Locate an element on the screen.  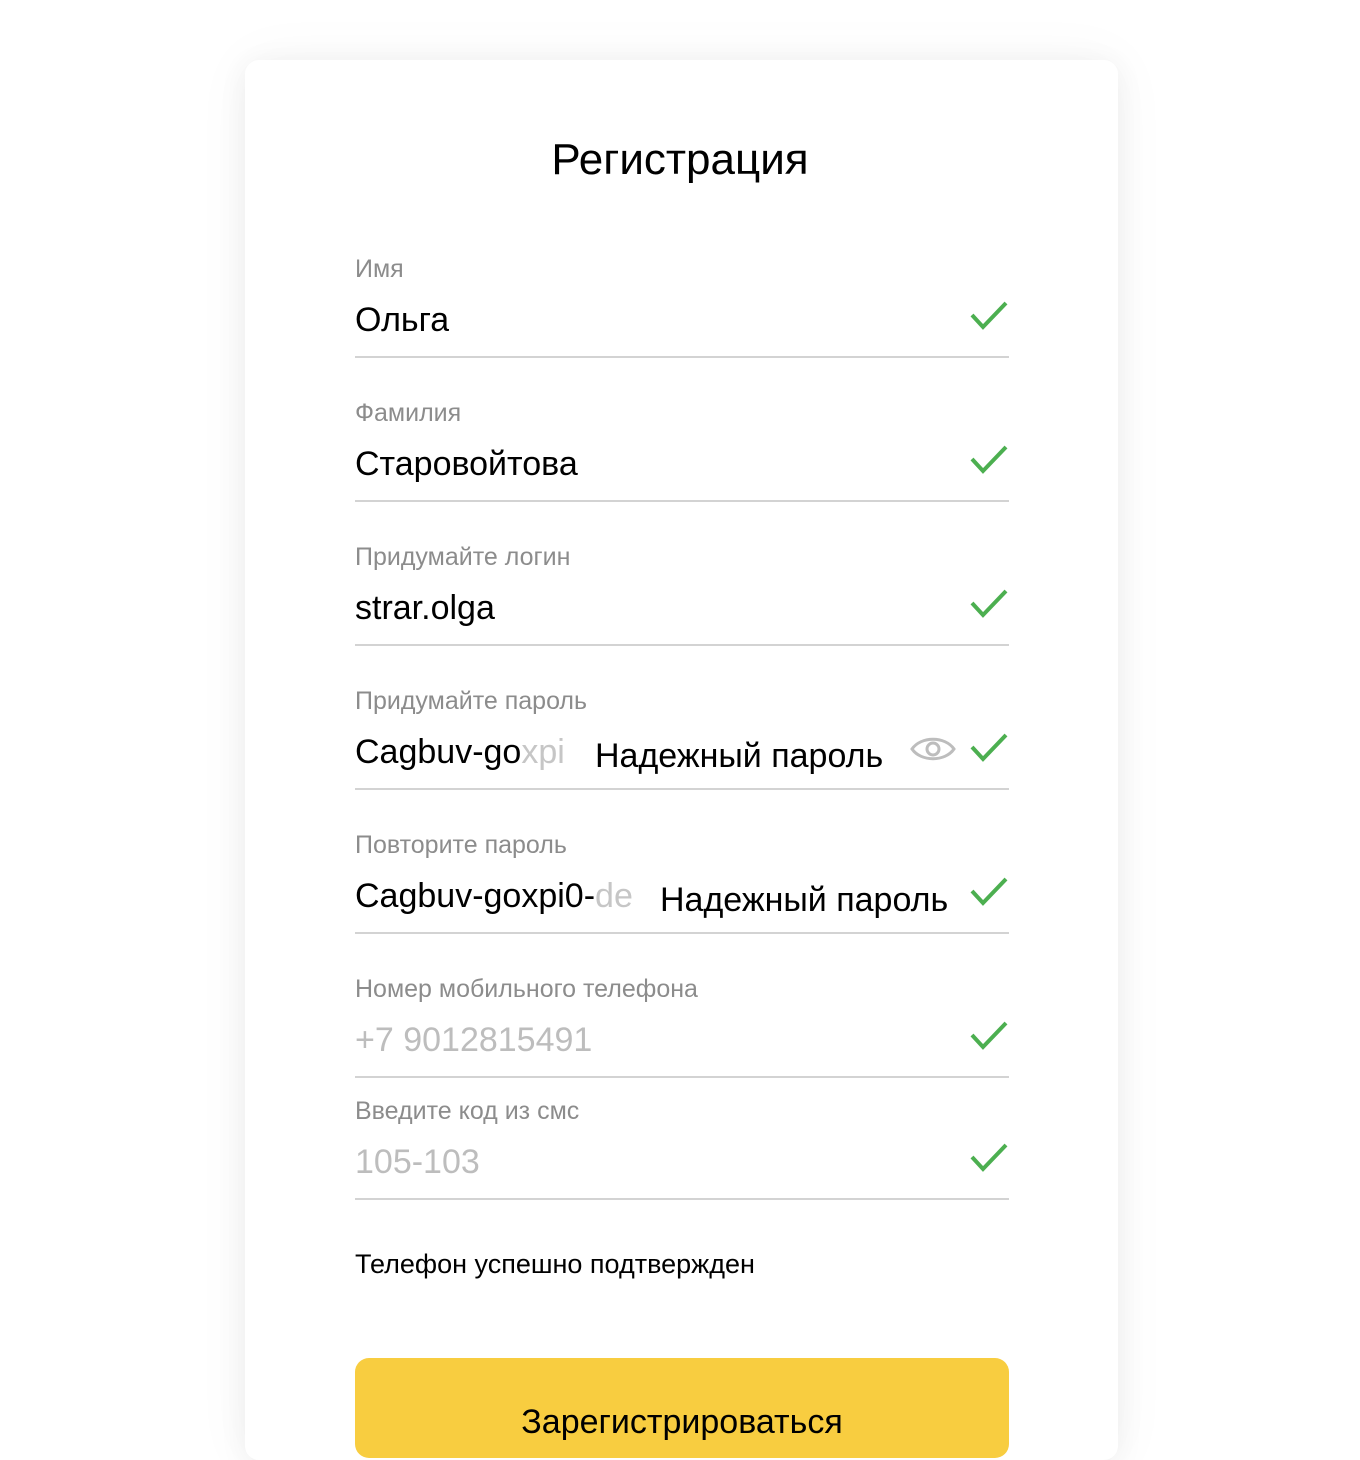
phone-input: +7 9012815491 is located at coordinates (473, 1040).